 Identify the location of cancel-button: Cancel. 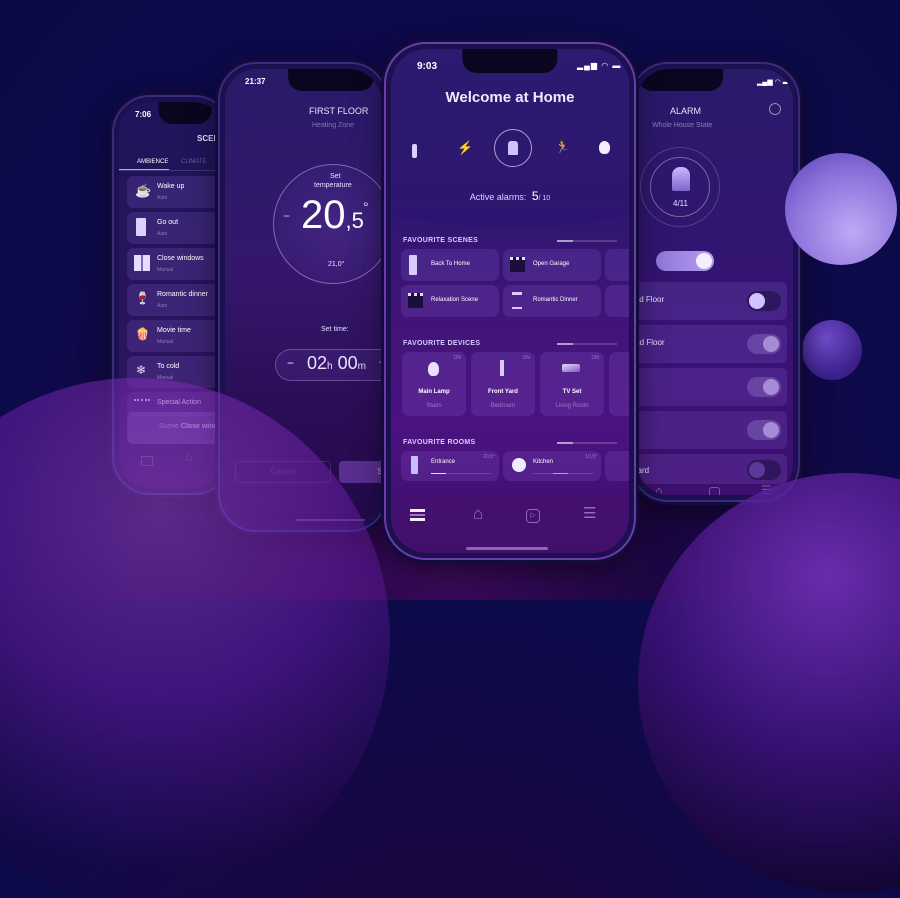
(283, 472).